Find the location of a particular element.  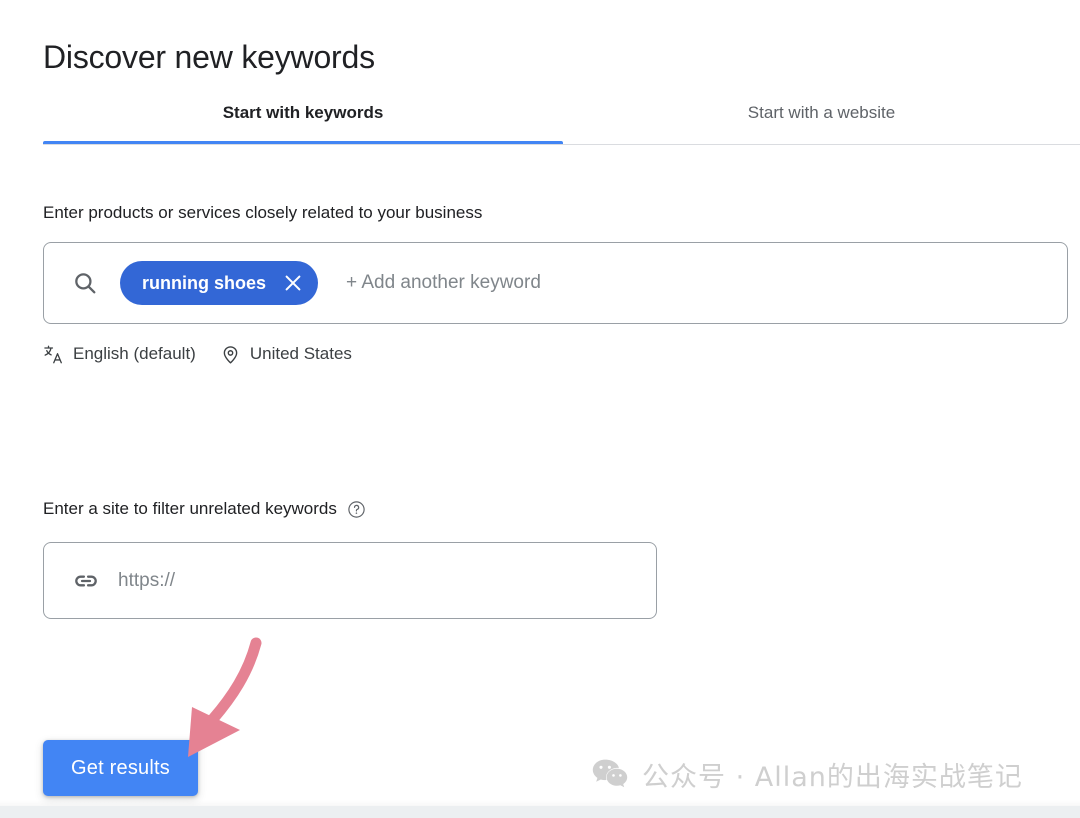

tab-bar: Start with keywords Start with a website is located at coordinates (561, 114).